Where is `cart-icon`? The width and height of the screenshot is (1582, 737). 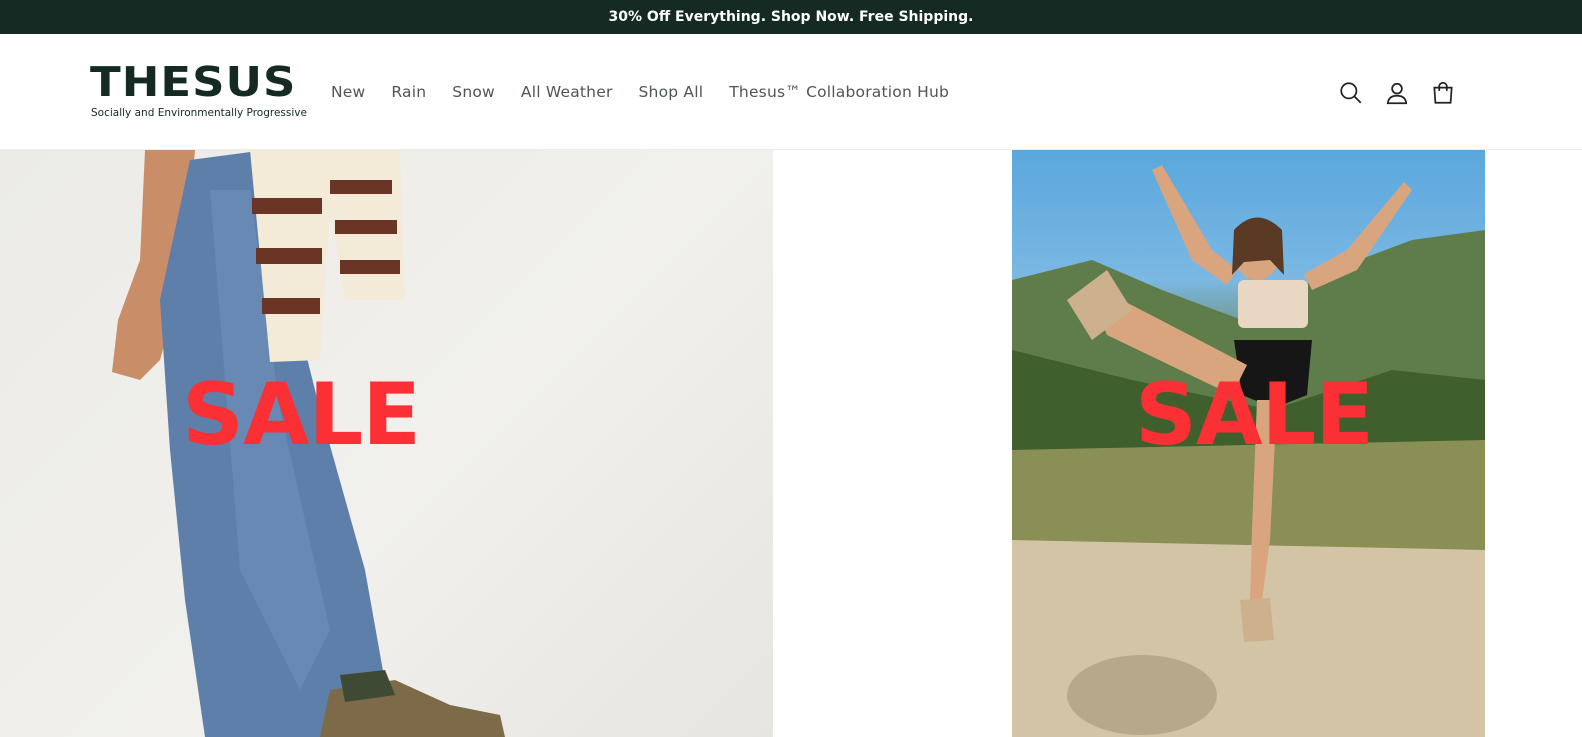 cart-icon is located at coordinates (1443, 92).